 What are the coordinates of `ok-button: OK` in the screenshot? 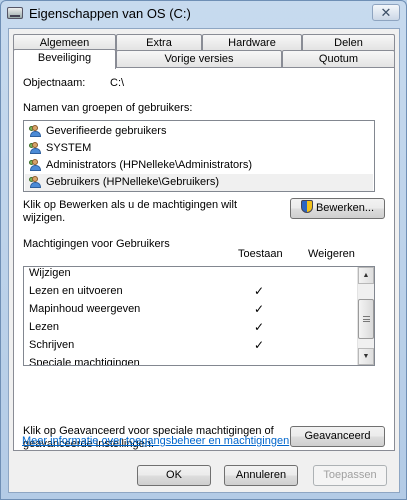 It's located at (174, 475).